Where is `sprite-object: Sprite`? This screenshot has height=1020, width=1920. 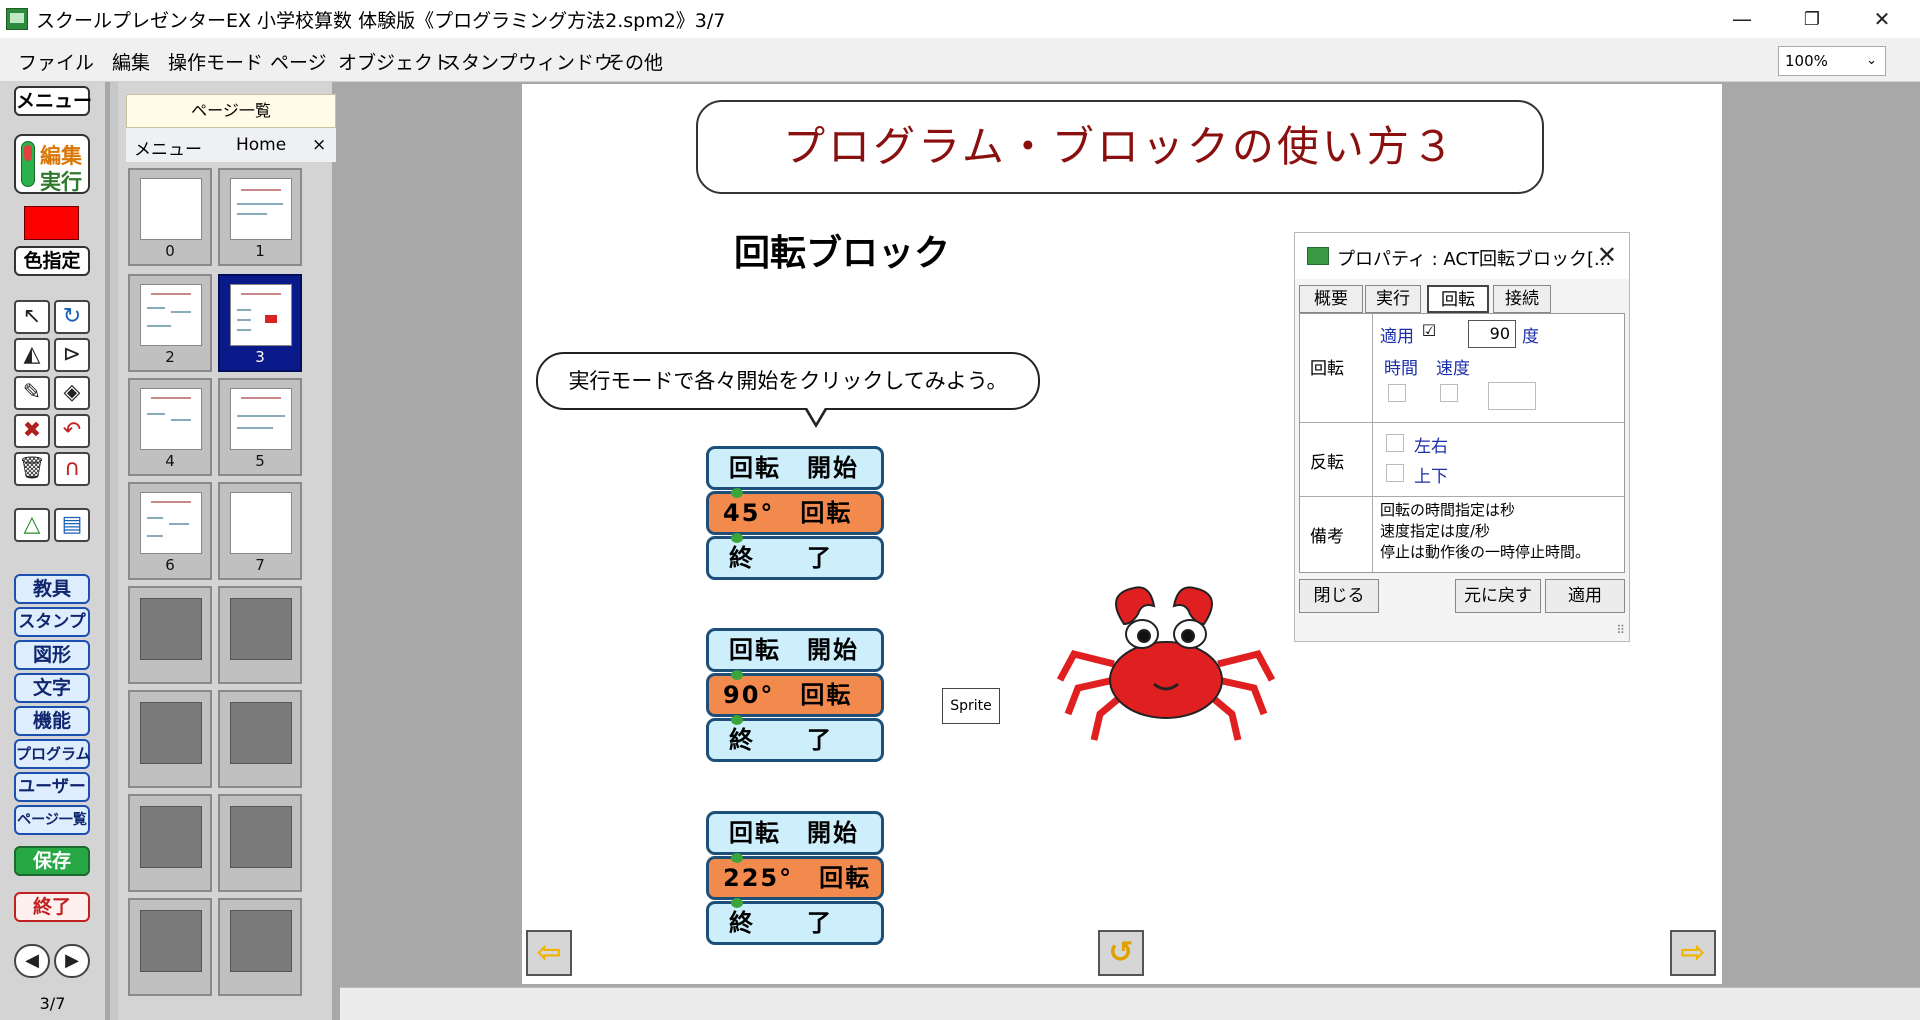
sprite-object: Sprite is located at coordinates (971, 706).